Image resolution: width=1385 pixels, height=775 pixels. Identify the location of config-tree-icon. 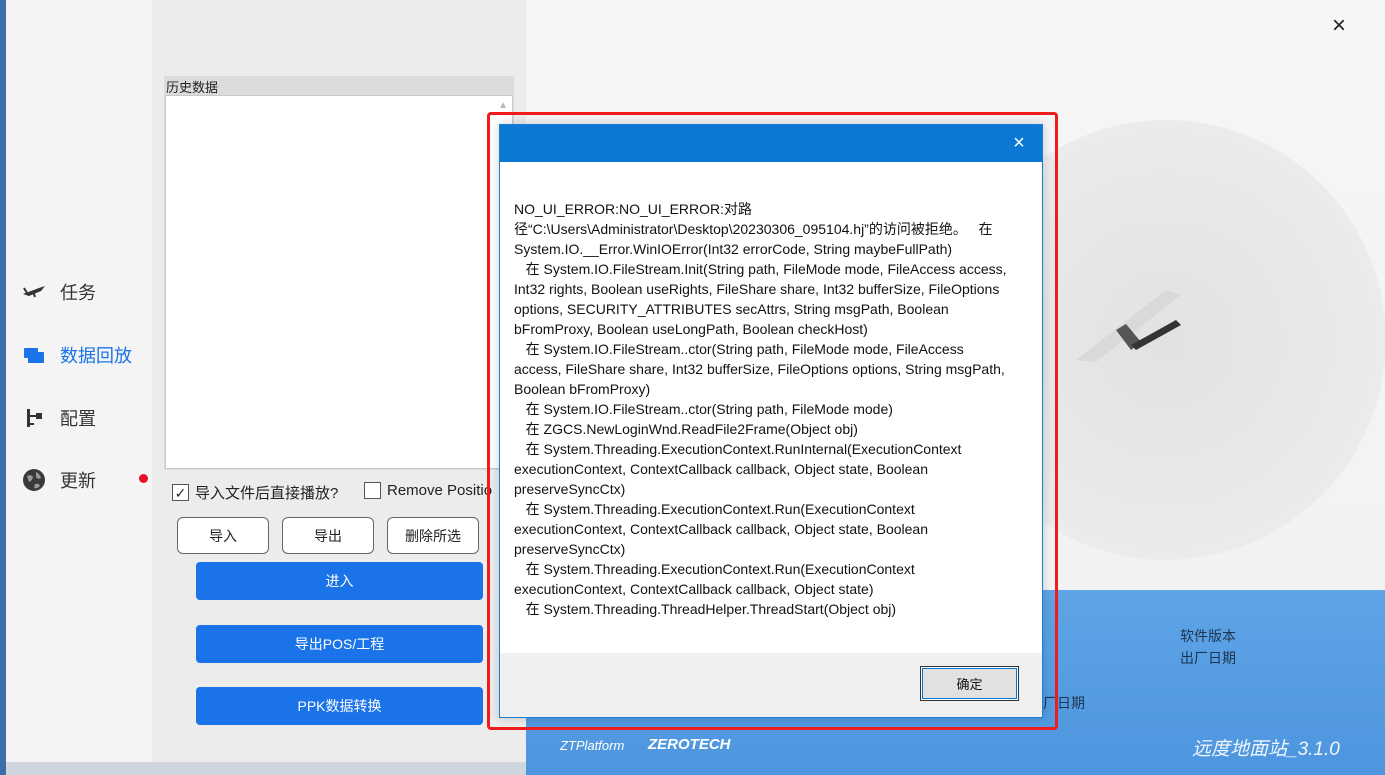
(34, 418).